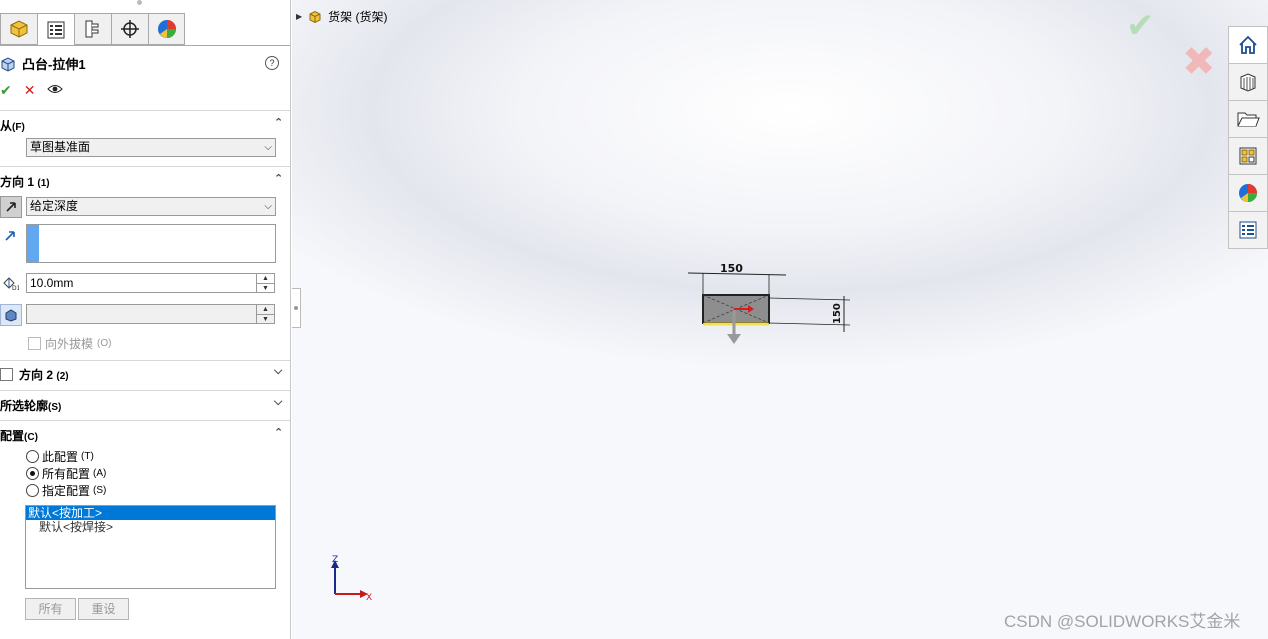  What do you see at coordinates (139, 2) in the screenshot?
I see `panel-grip` at bounding box center [139, 2].